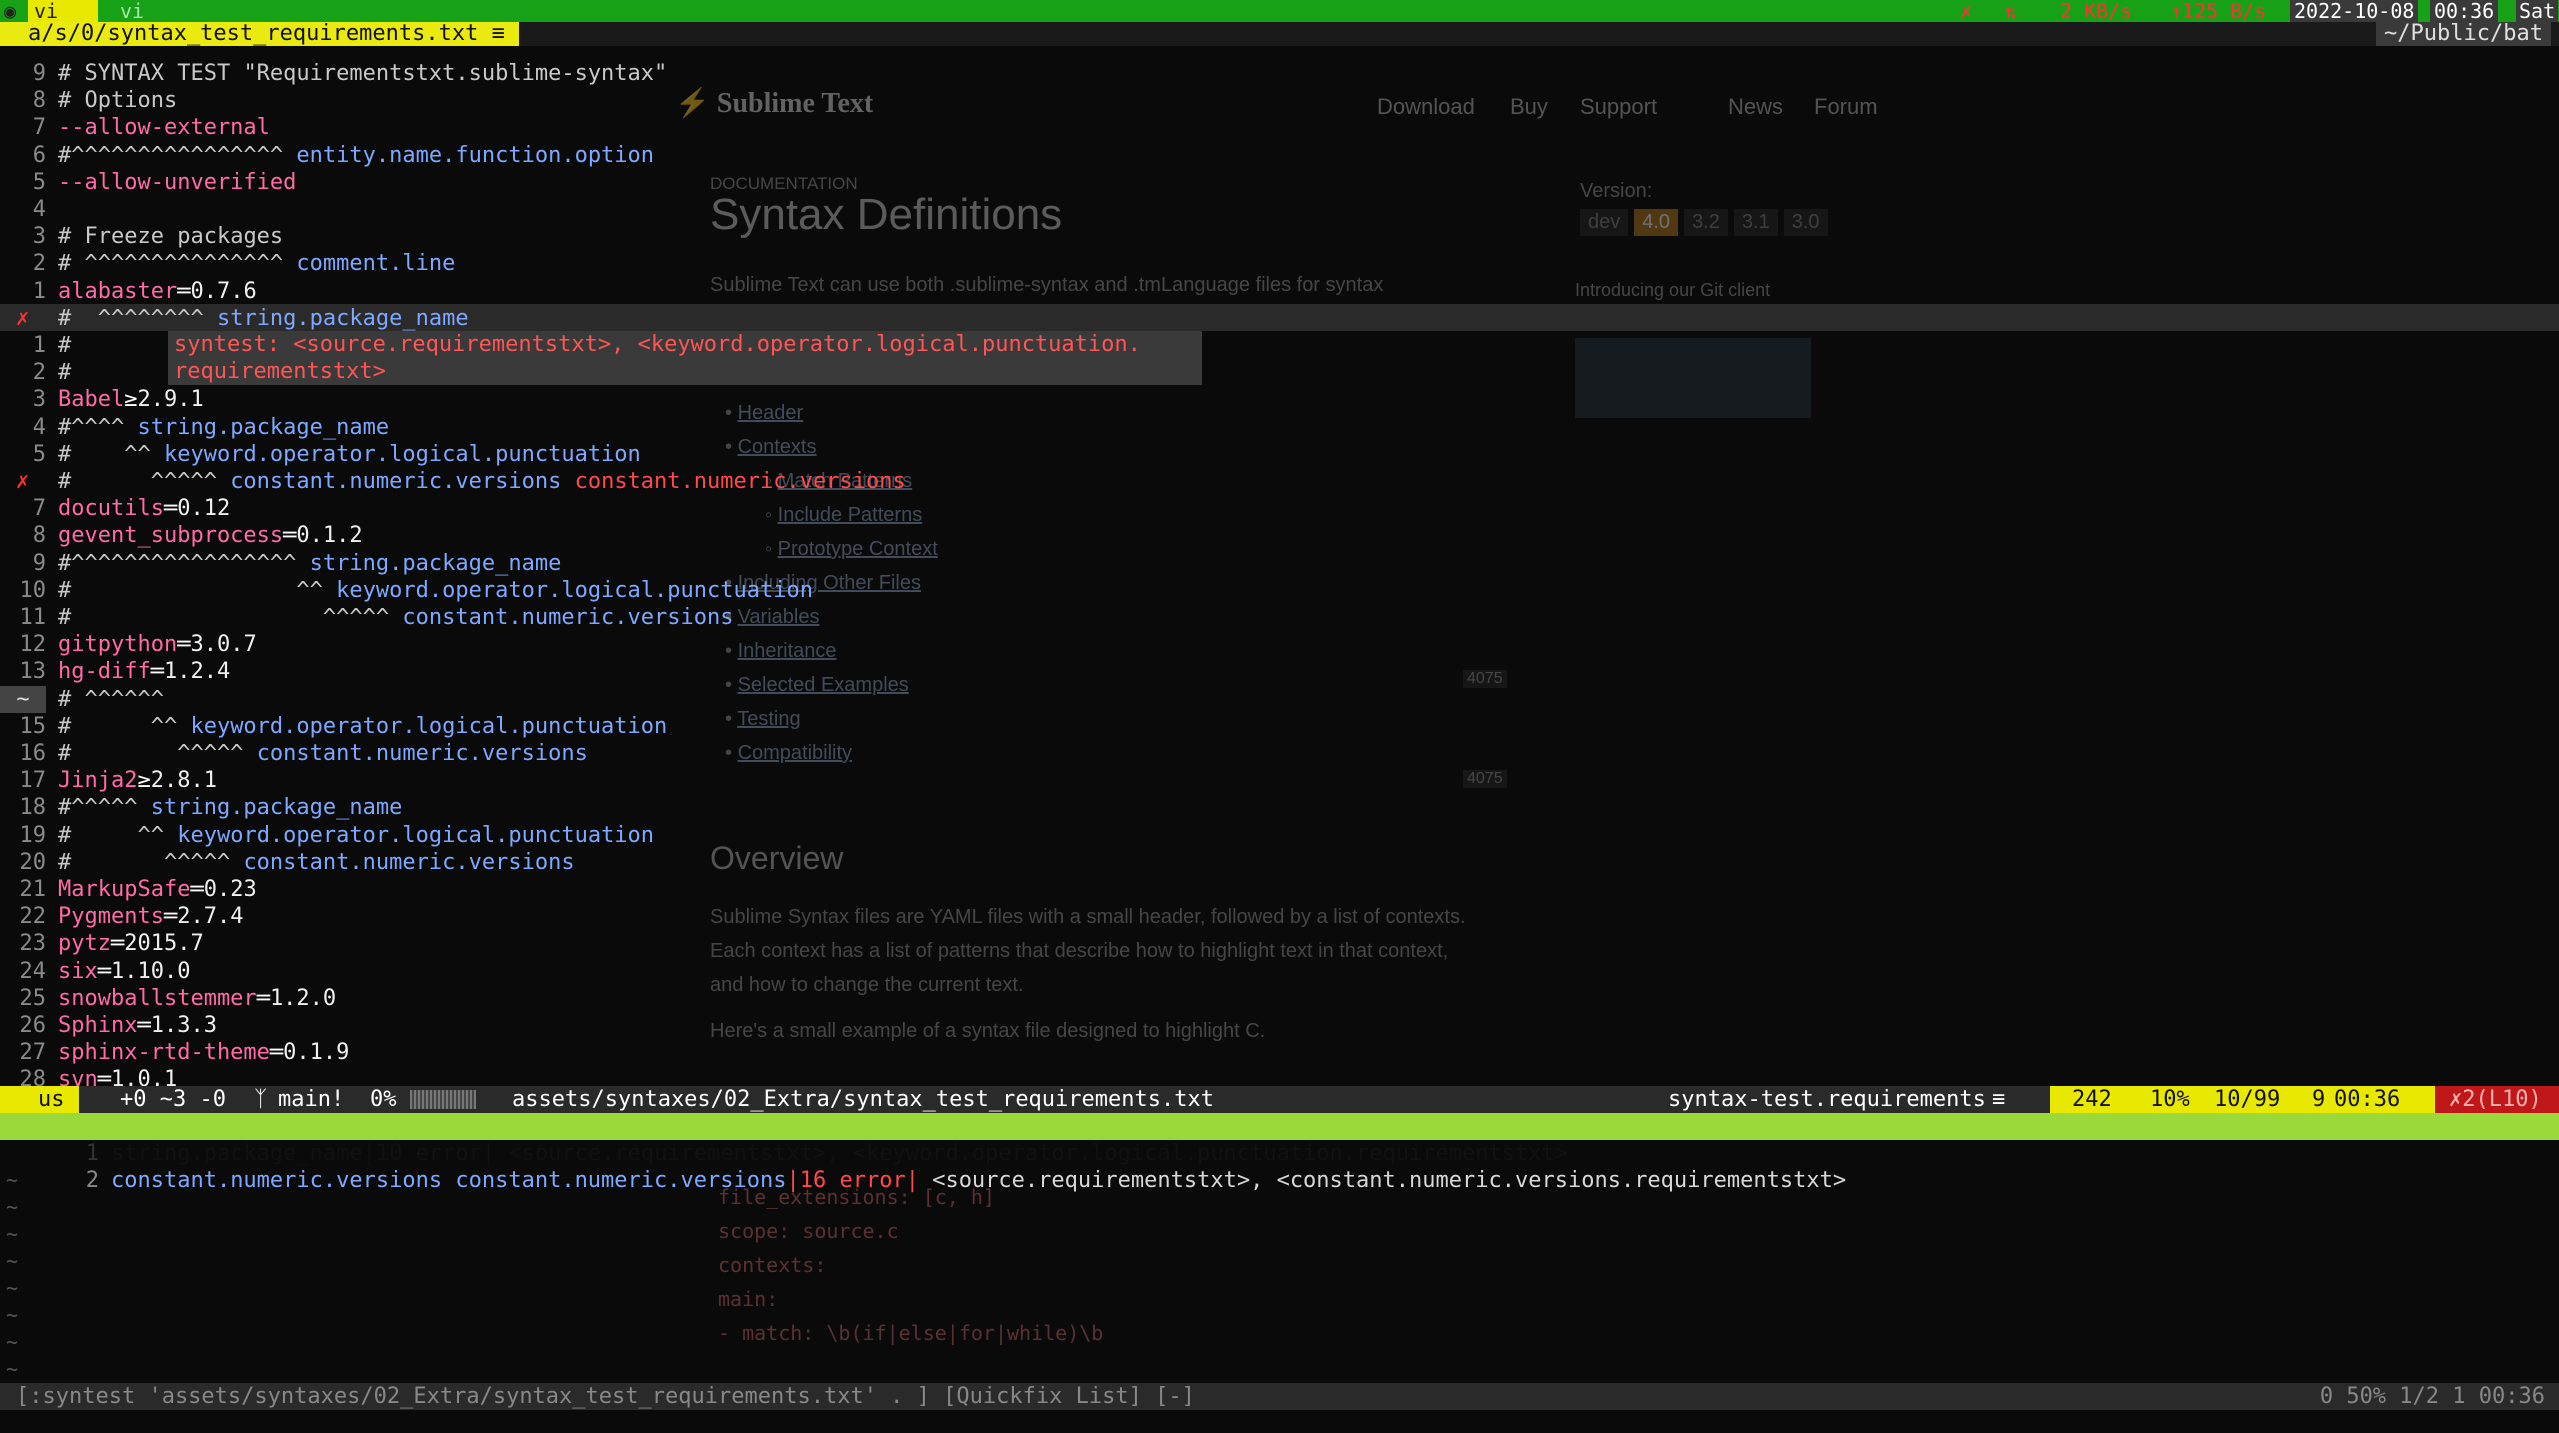 The width and height of the screenshot is (2559, 1433). What do you see at coordinates (383, 1099) in the screenshot?
I see `scroll-percent: 0%` at bounding box center [383, 1099].